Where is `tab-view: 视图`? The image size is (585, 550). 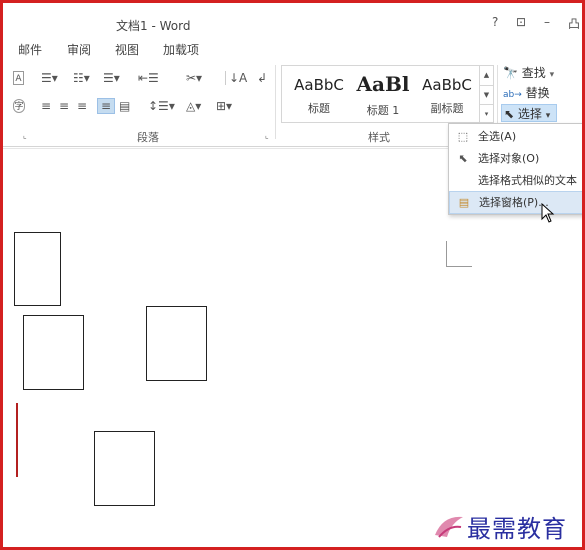
tab-view: 视图 is located at coordinates (127, 49).